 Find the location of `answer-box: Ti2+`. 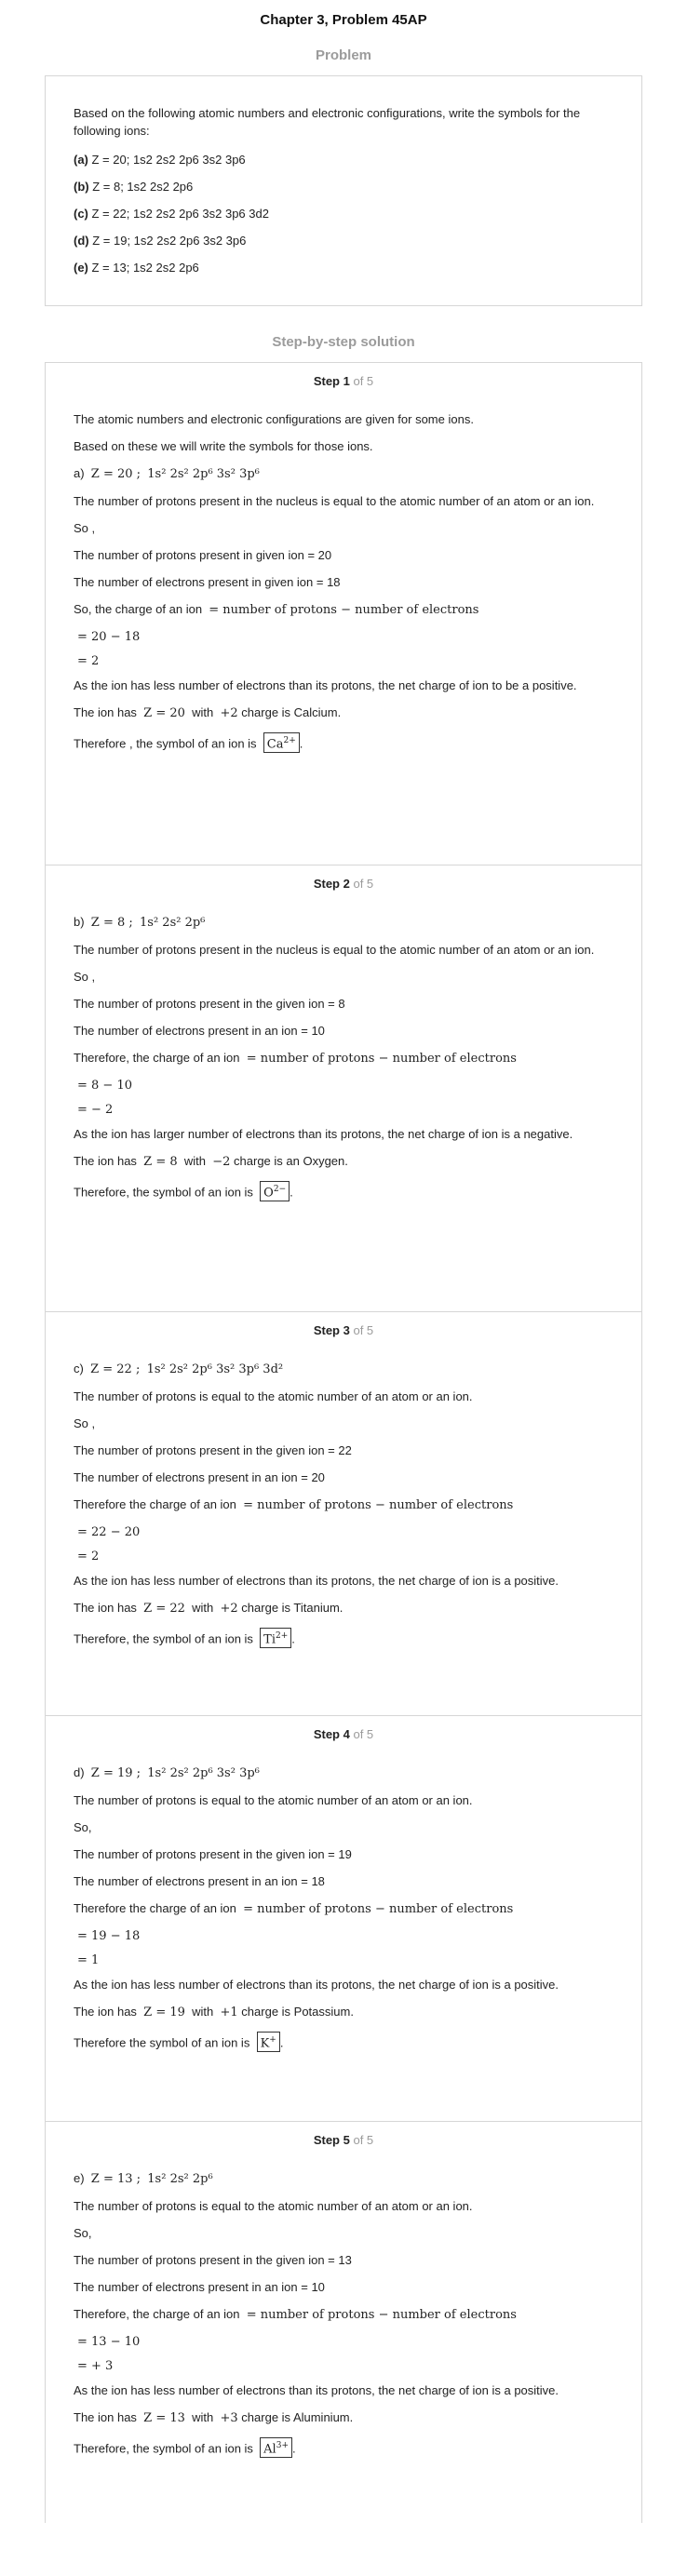

answer-box: Ti2+ is located at coordinates (276, 1638).